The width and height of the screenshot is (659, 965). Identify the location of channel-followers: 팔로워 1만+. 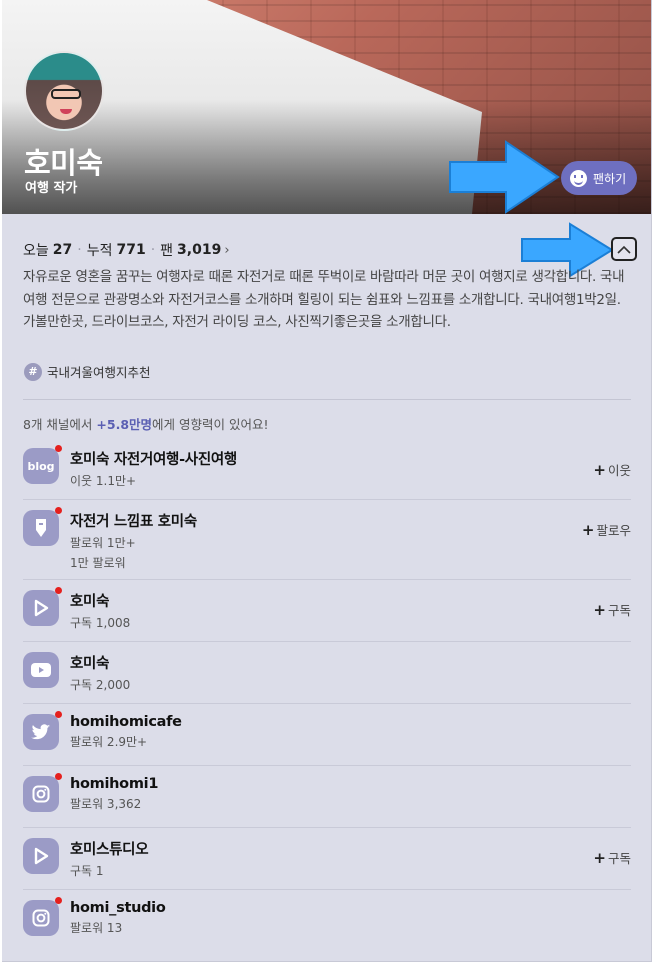
(103, 543).